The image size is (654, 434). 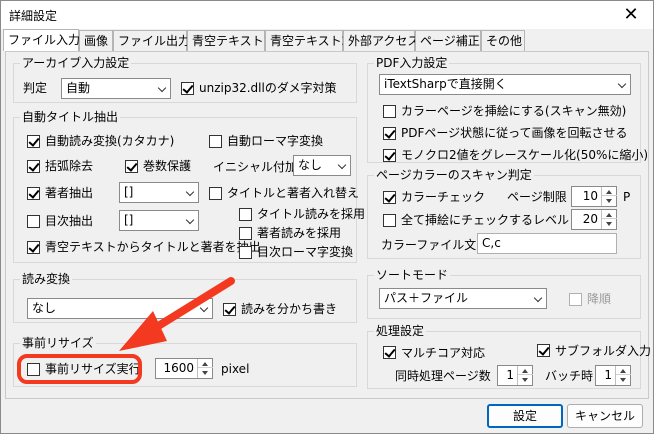 I want to click on auto-roman-checkbox, so click(x=215, y=141).